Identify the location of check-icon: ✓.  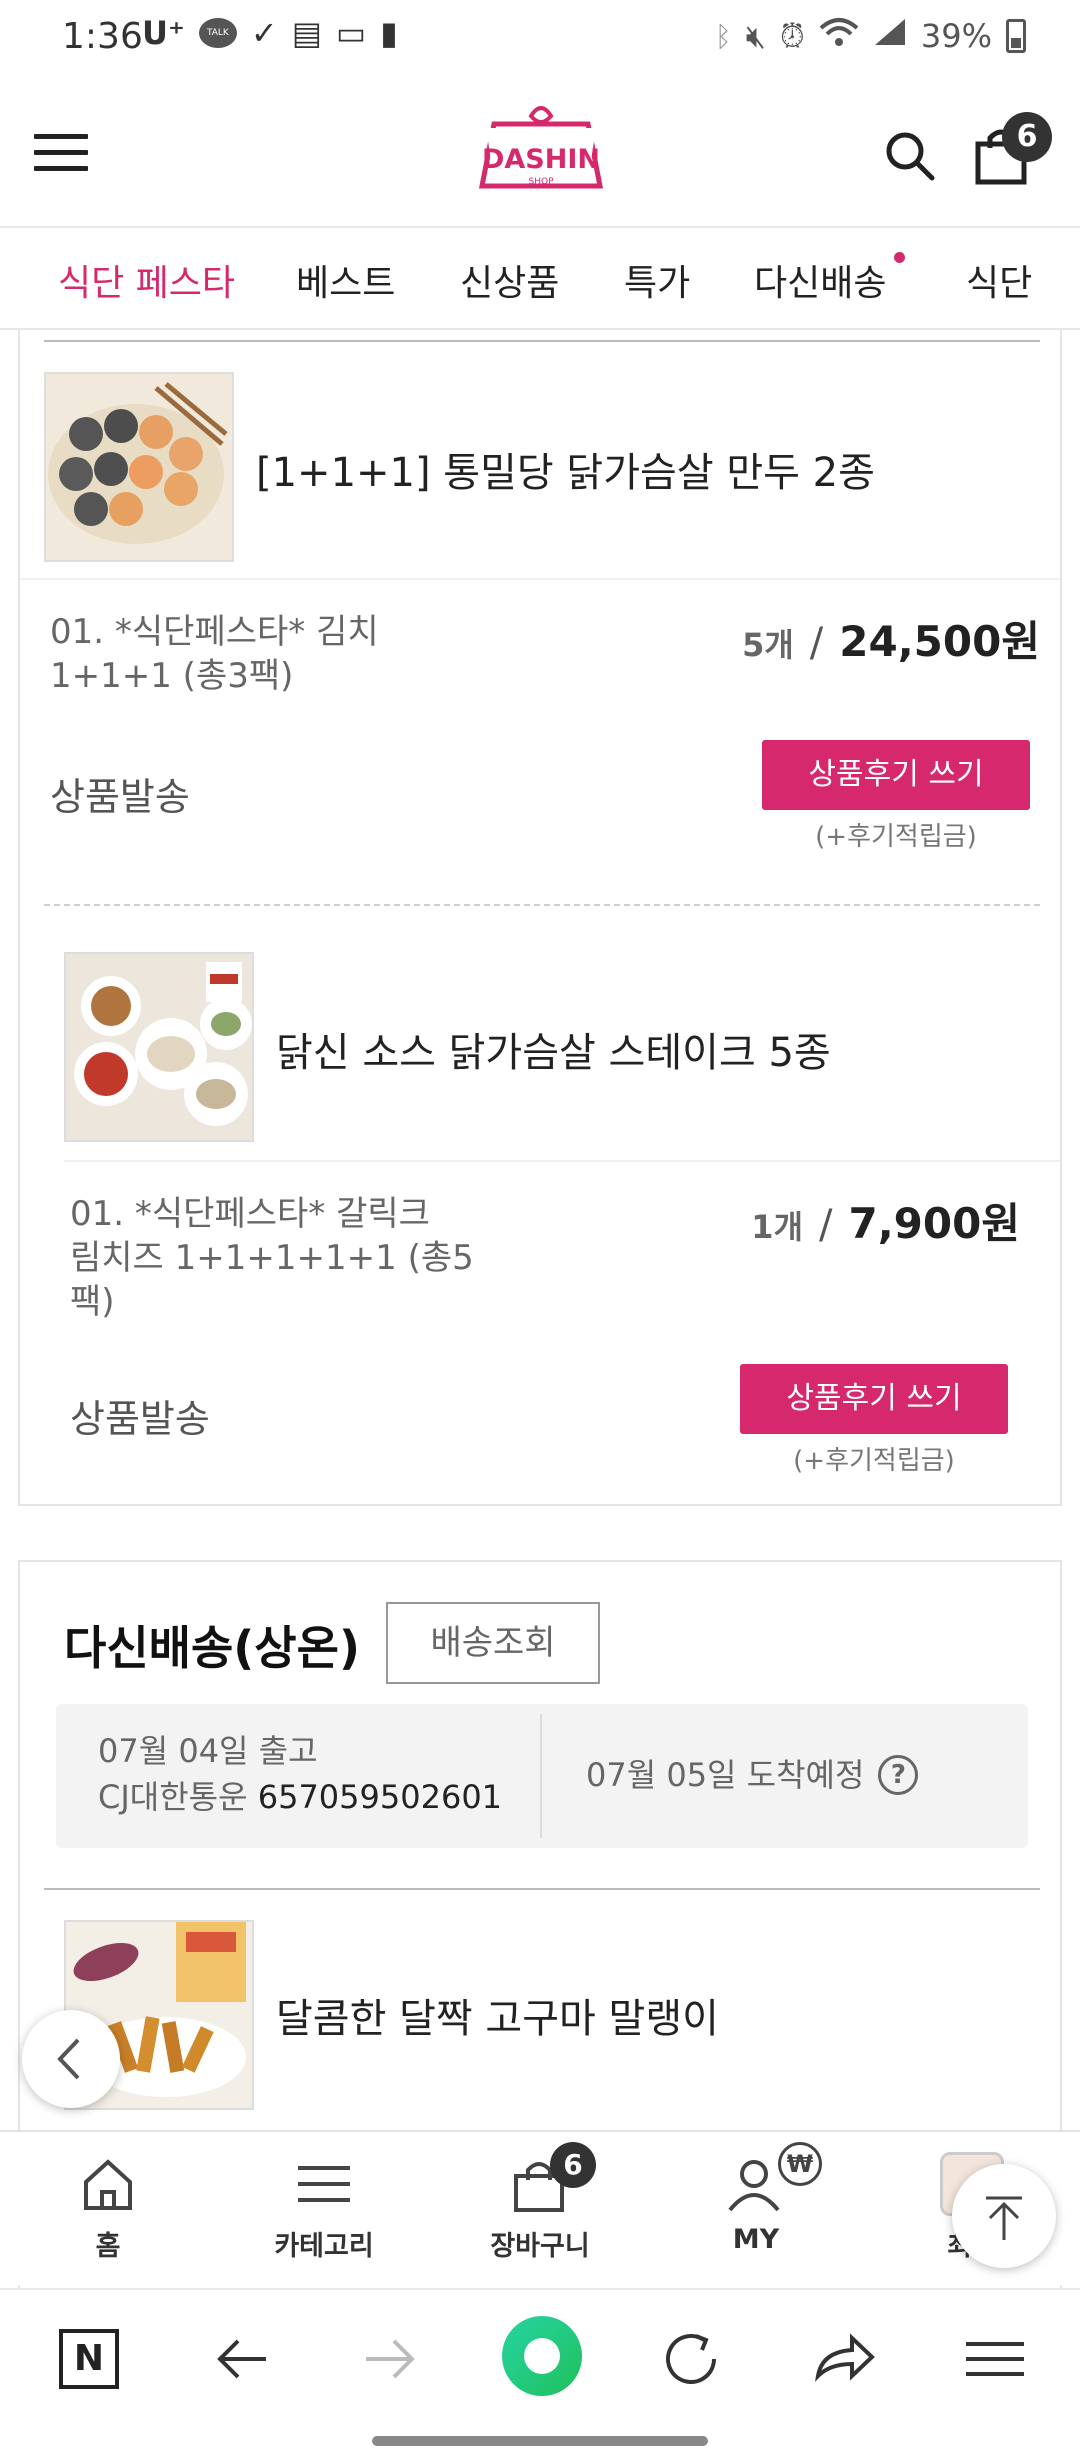
(264, 33).